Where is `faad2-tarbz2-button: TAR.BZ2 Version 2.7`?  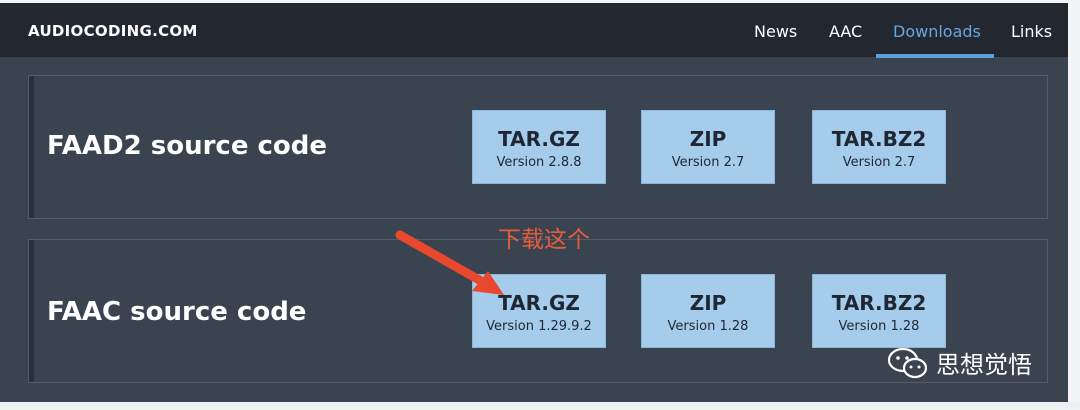 faad2-tarbz2-button: TAR.BZ2 Version 2.7 is located at coordinates (879, 147).